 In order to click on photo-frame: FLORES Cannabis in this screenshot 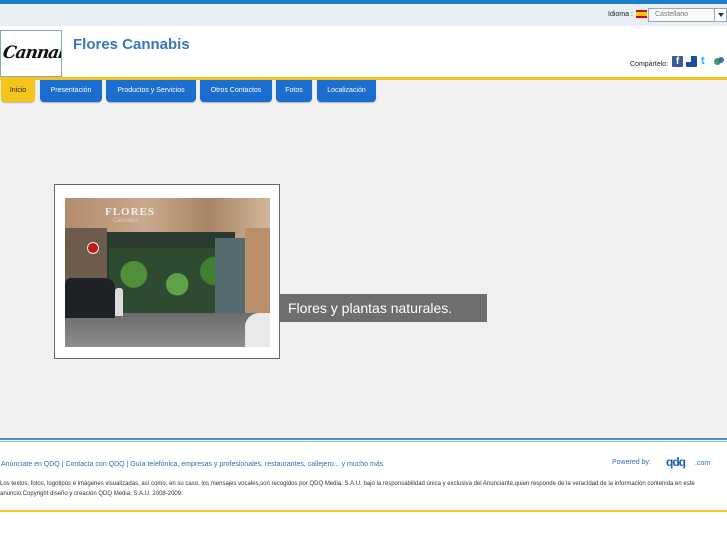, I will do `click(167, 271)`.